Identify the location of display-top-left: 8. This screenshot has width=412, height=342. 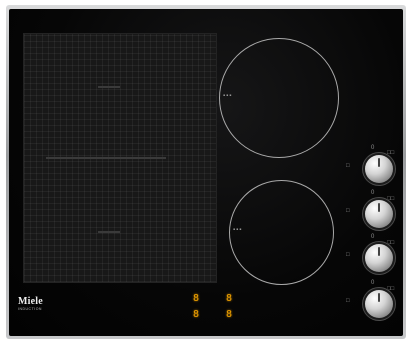
(196, 298).